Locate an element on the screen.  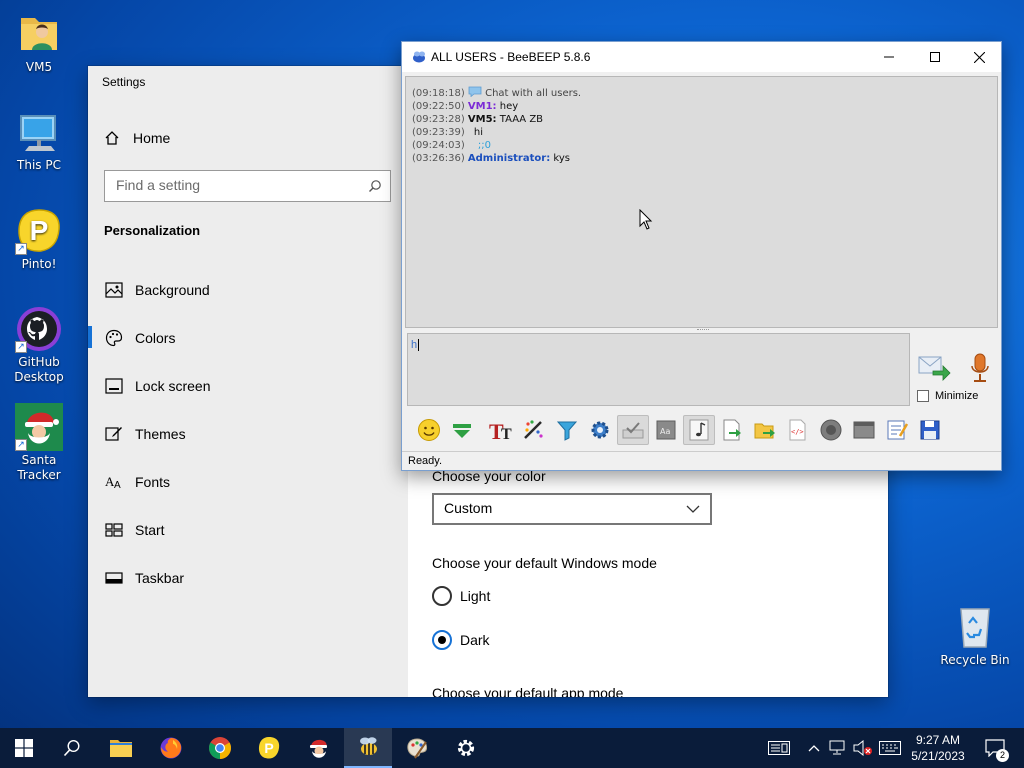
nav-item-taskbar: Taskbar is located at coordinates (144, 578).